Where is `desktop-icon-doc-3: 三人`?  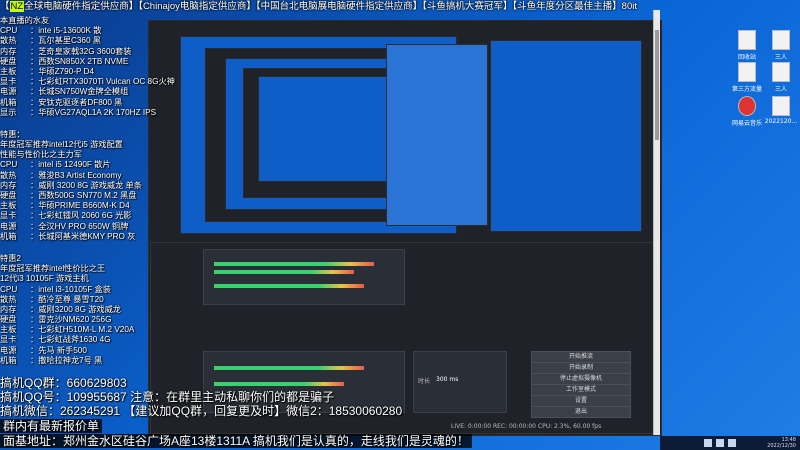
desktop-icon-doc-3: 三人 is located at coordinates (781, 77).